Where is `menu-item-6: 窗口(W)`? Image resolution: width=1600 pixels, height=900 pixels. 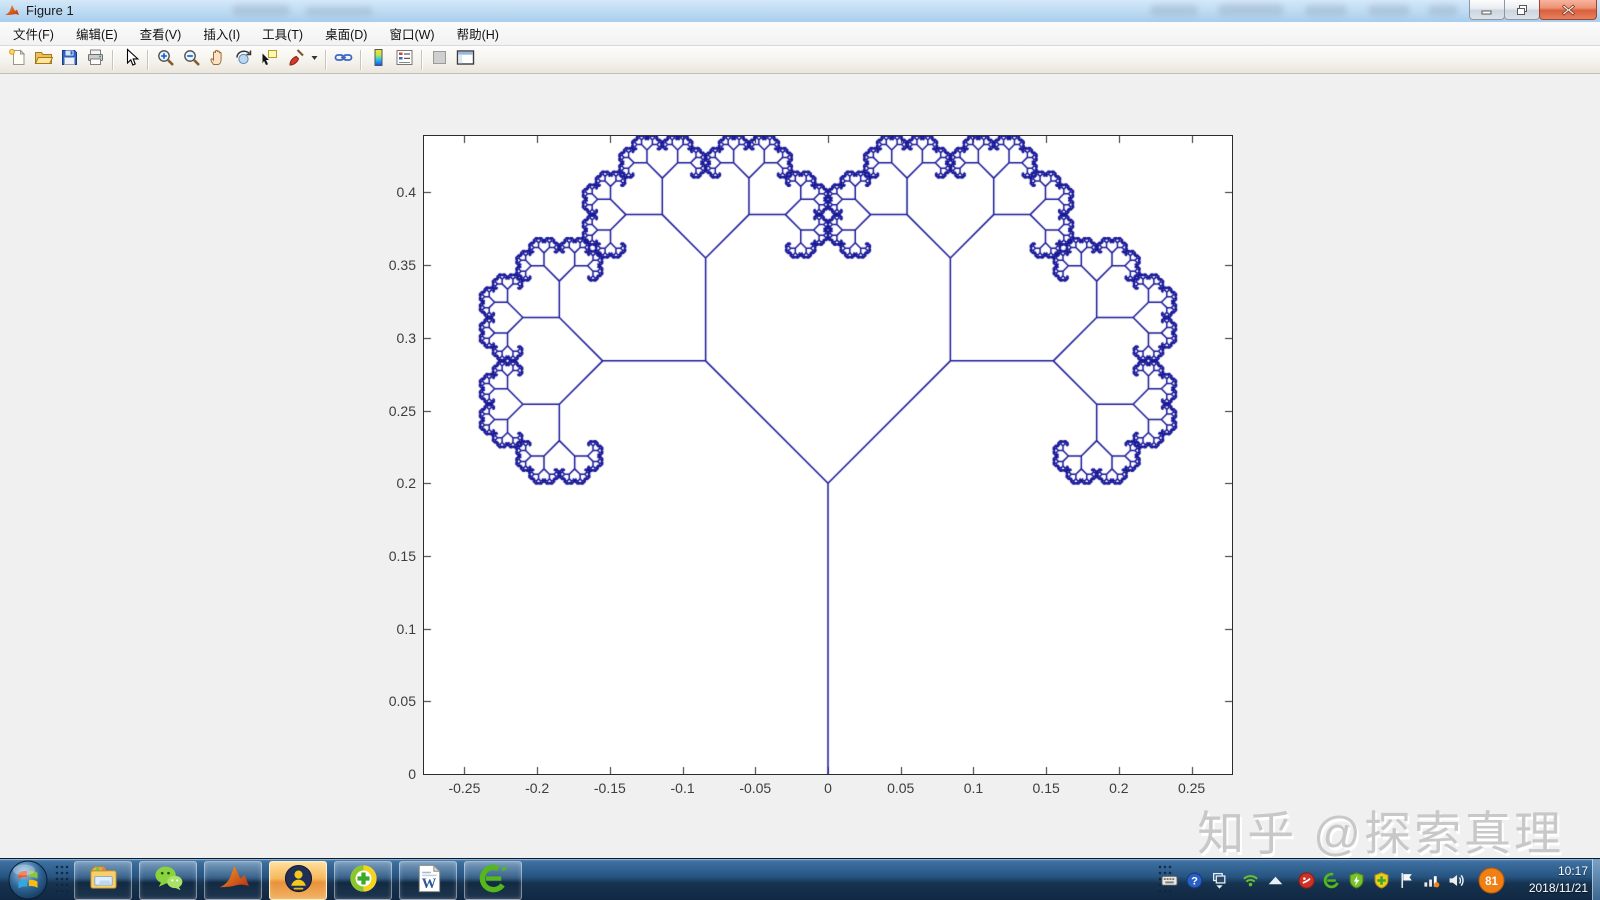 menu-item-6: 窗口(W) is located at coordinates (411, 33).